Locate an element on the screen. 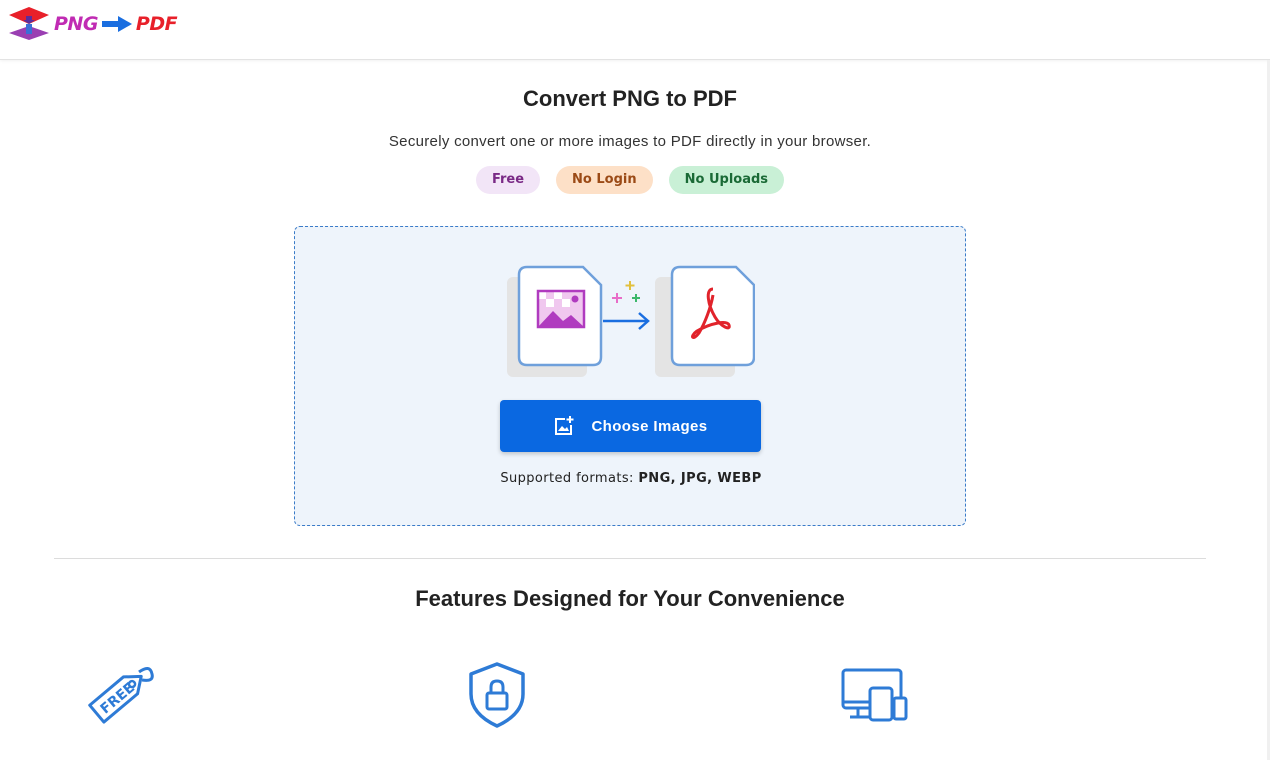 The height and width of the screenshot is (760, 1270). choose-images-button: Choose Images is located at coordinates (630, 426).